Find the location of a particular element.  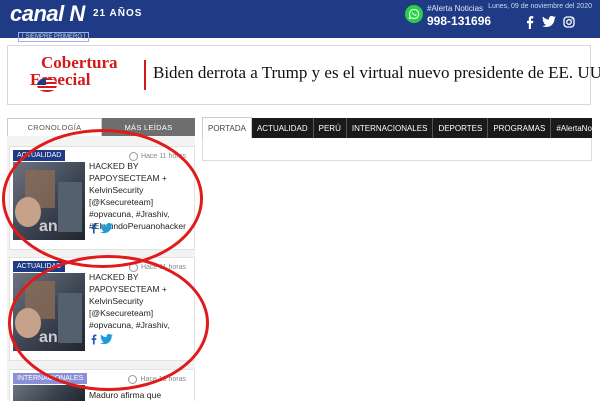

card-timestamp: Hace 19 horas is located at coordinates (157, 379).